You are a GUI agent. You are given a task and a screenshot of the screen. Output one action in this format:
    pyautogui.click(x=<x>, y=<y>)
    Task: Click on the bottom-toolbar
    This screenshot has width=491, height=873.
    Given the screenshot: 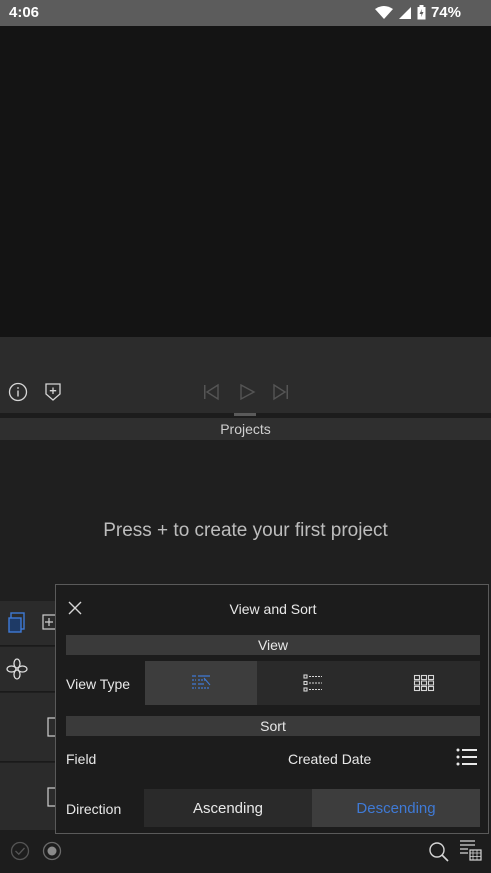 What is the action you would take?
    pyautogui.click(x=245, y=851)
    